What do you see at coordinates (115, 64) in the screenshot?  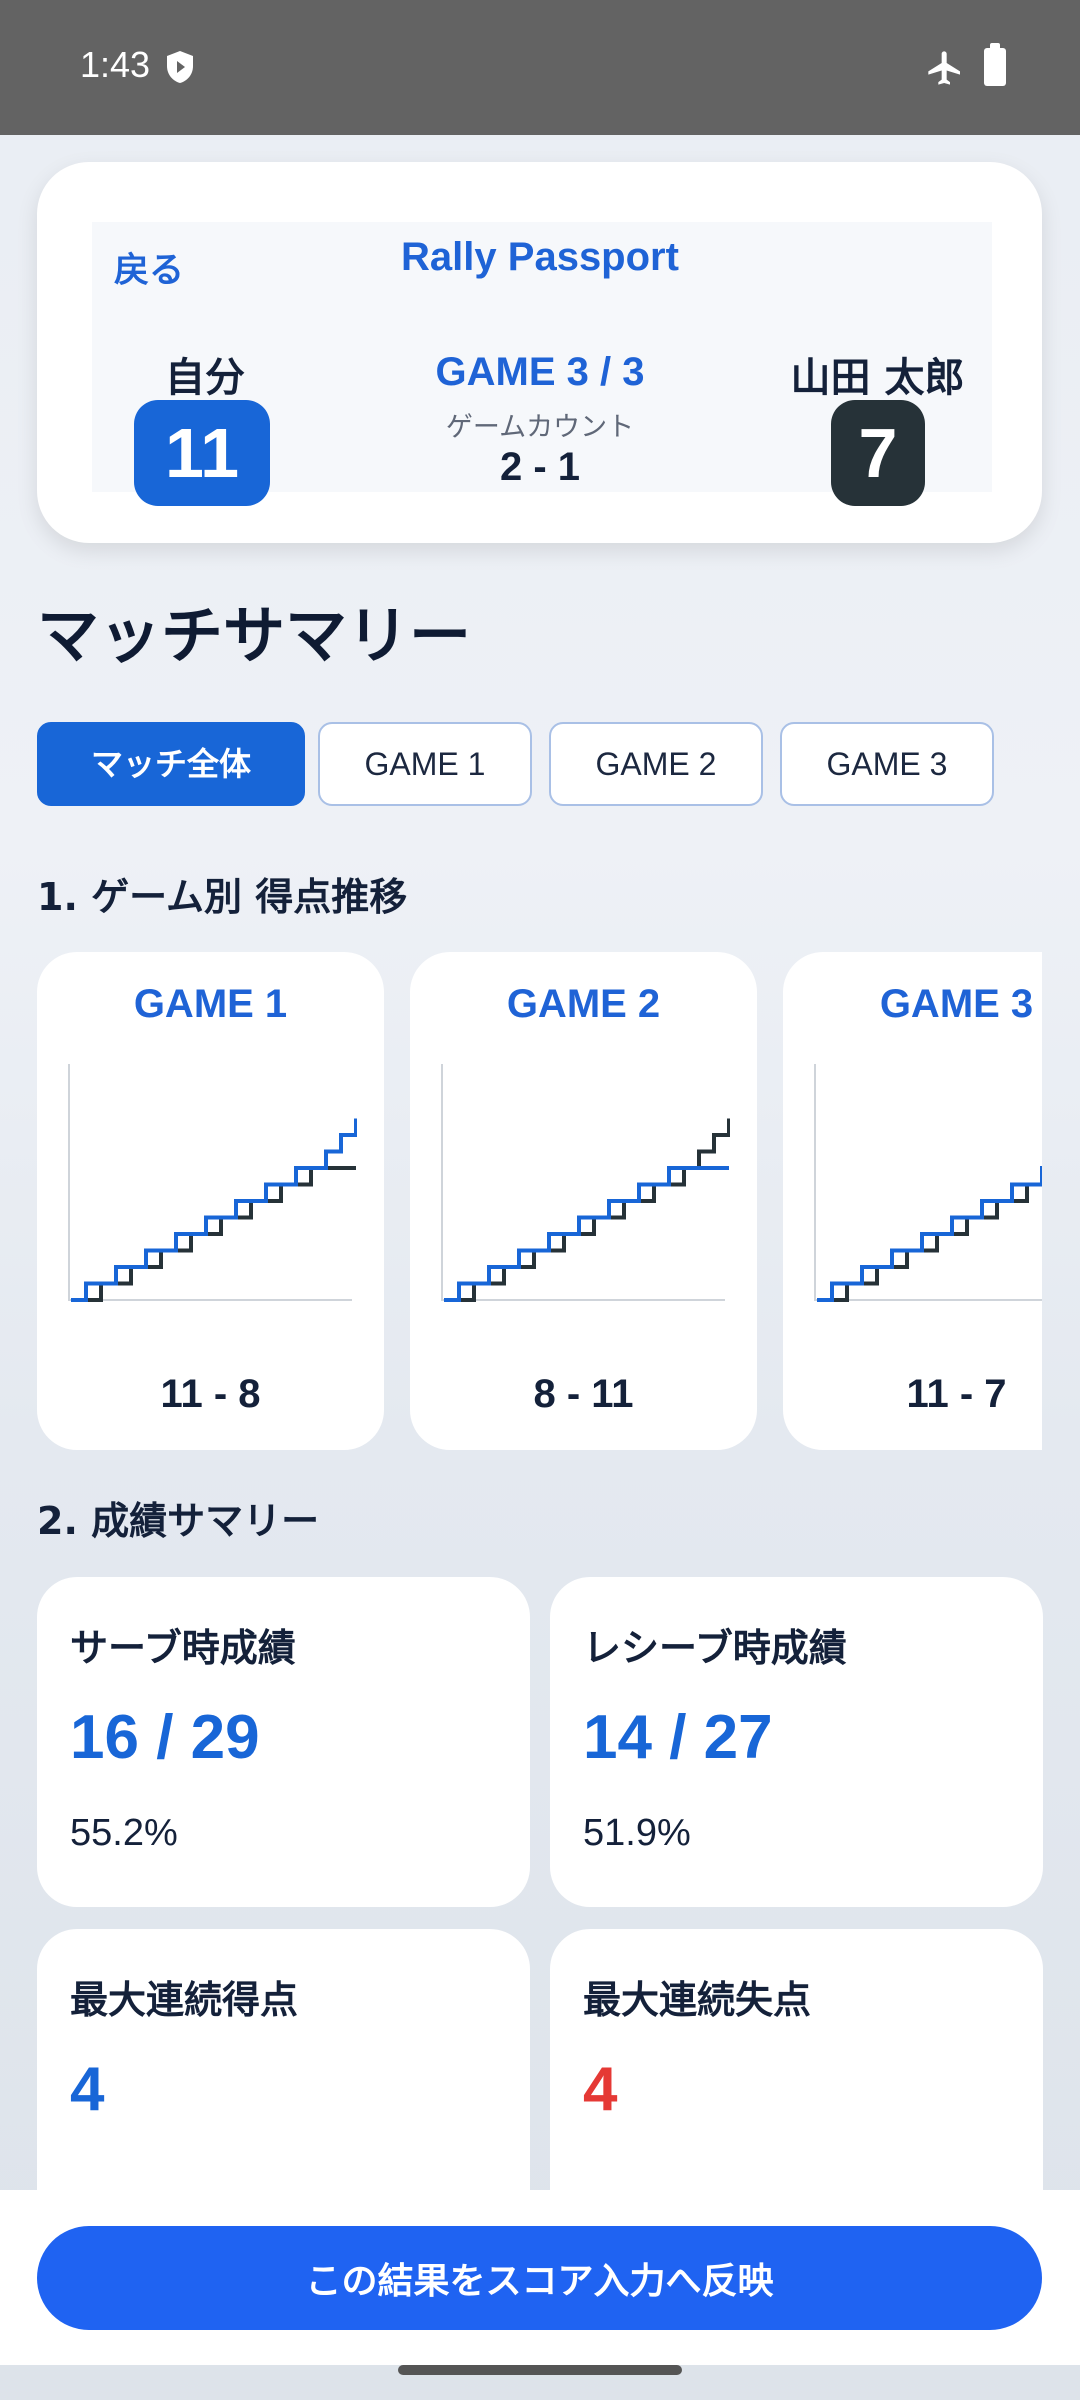 I see `status-time: 1:43` at bounding box center [115, 64].